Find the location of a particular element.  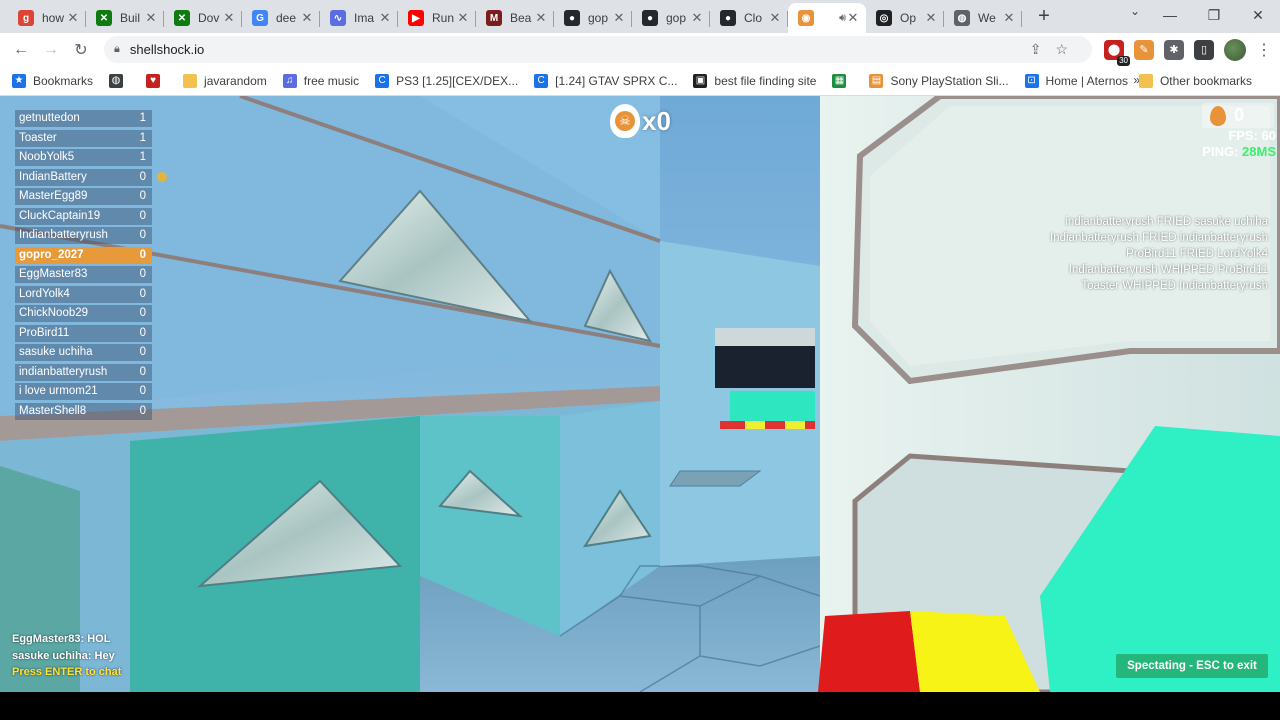

reload-button: ↻ is located at coordinates (81, 50).